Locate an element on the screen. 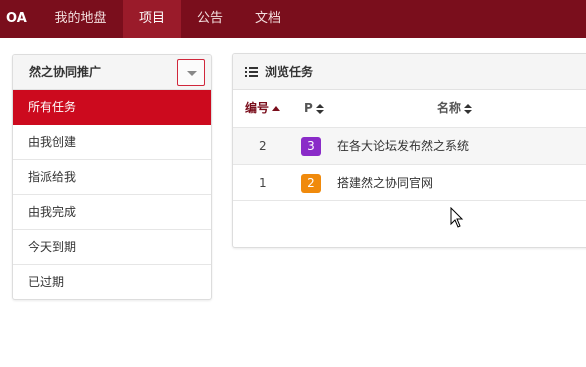 This screenshot has width=586, height=367. mouse-cursor-icon is located at coordinates (457, 217).